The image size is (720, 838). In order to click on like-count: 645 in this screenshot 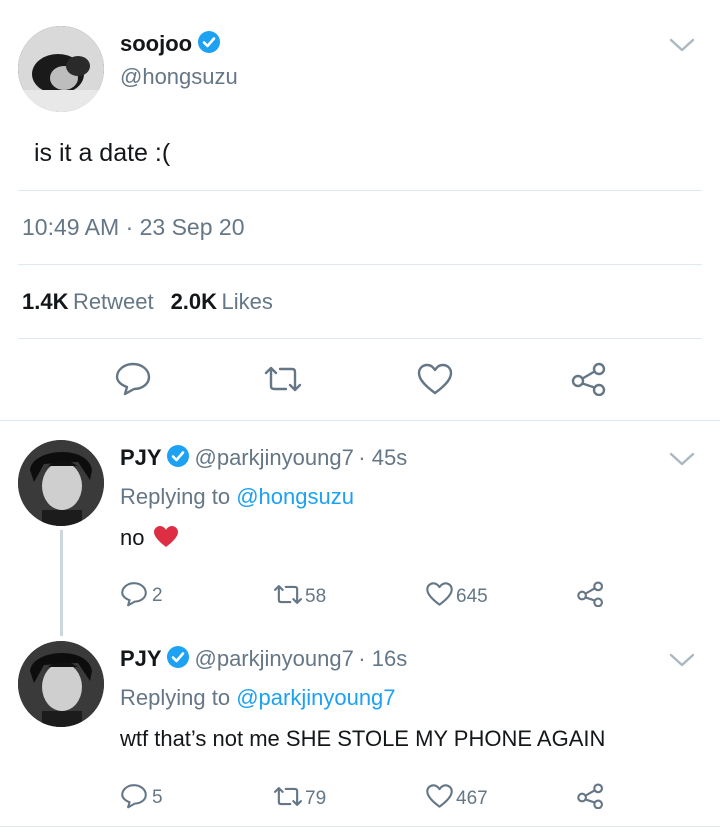, I will do `click(472, 596)`.